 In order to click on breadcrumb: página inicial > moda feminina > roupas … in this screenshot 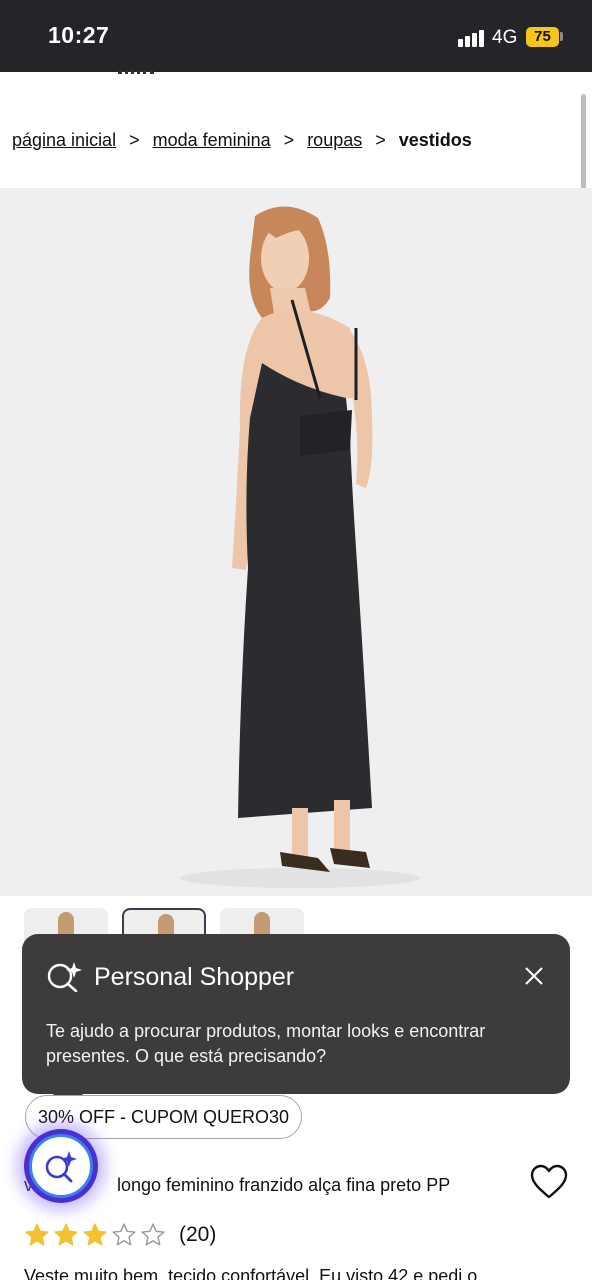, I will do `click(242, 140)`.